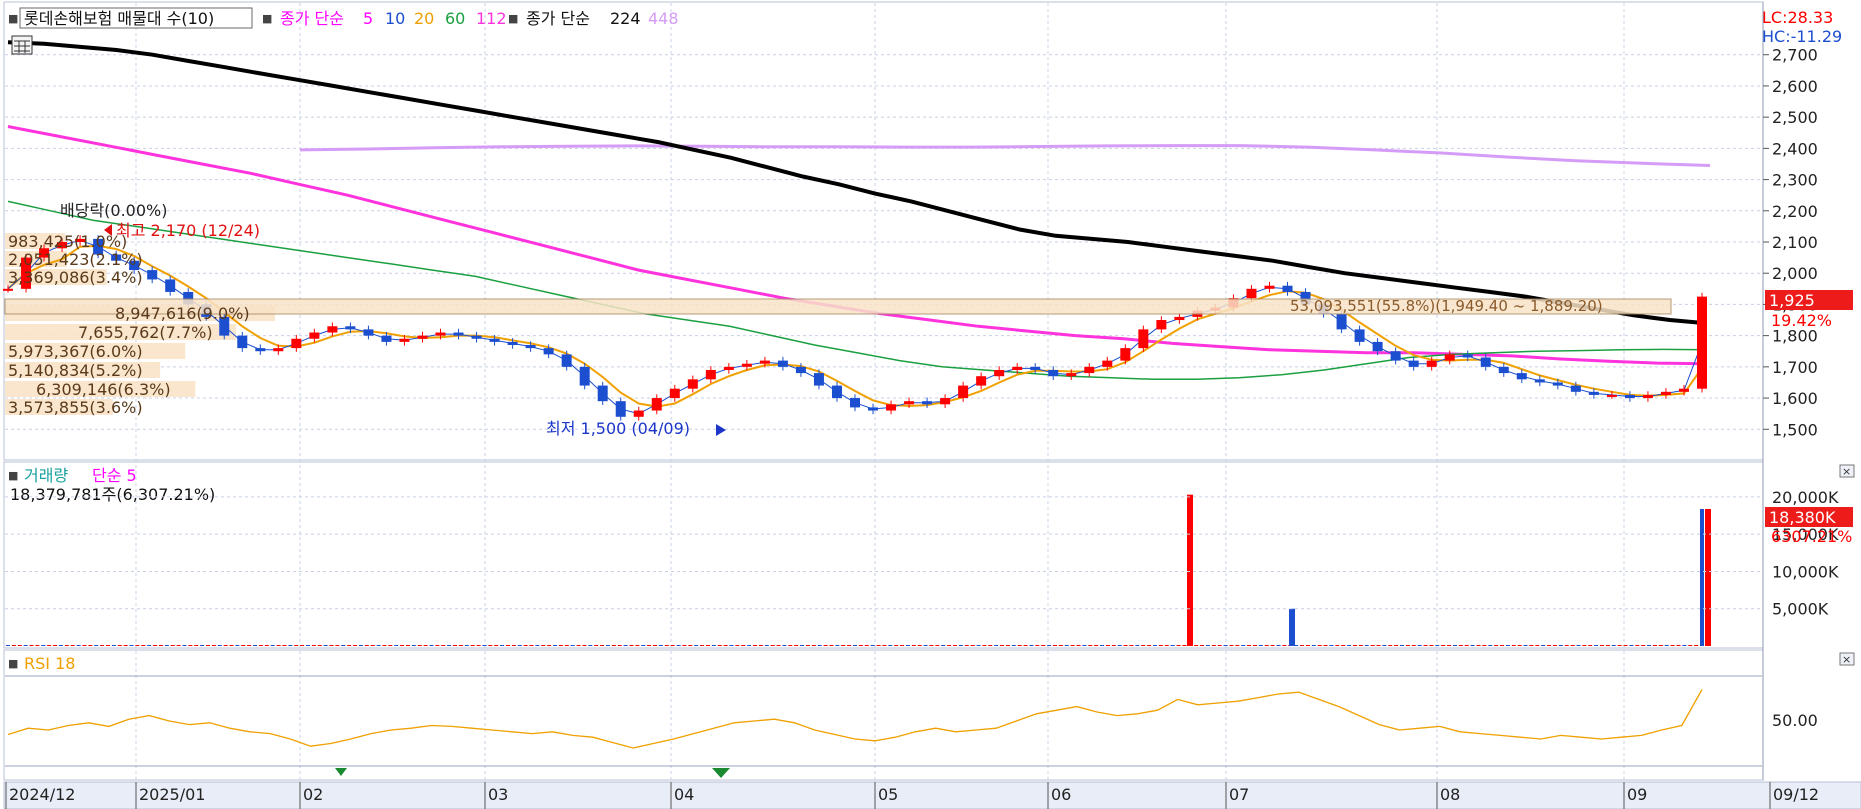  What do you see at coordinates (663, 18) in the screenshot?
I see `legend-ma448: 448` at bounding box center [663, 18].